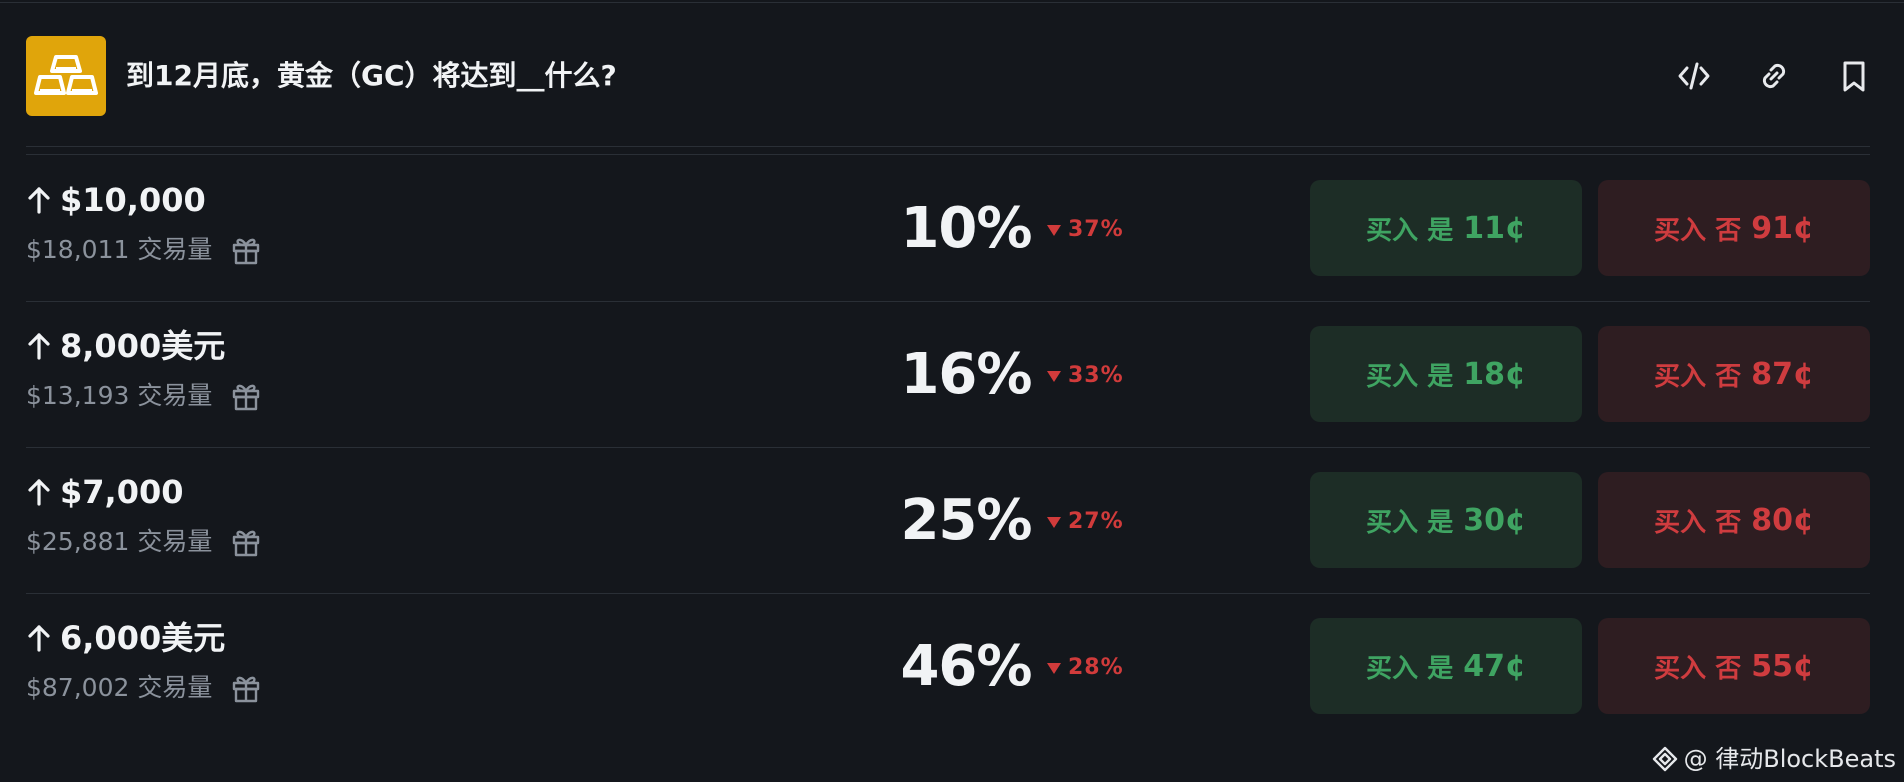 This screenshot has width=1904, height=782. What do you see at coordinates (966, 666) in the screenshot?
I see `outcome-probability: 46%` at bounding box center [966, 666].